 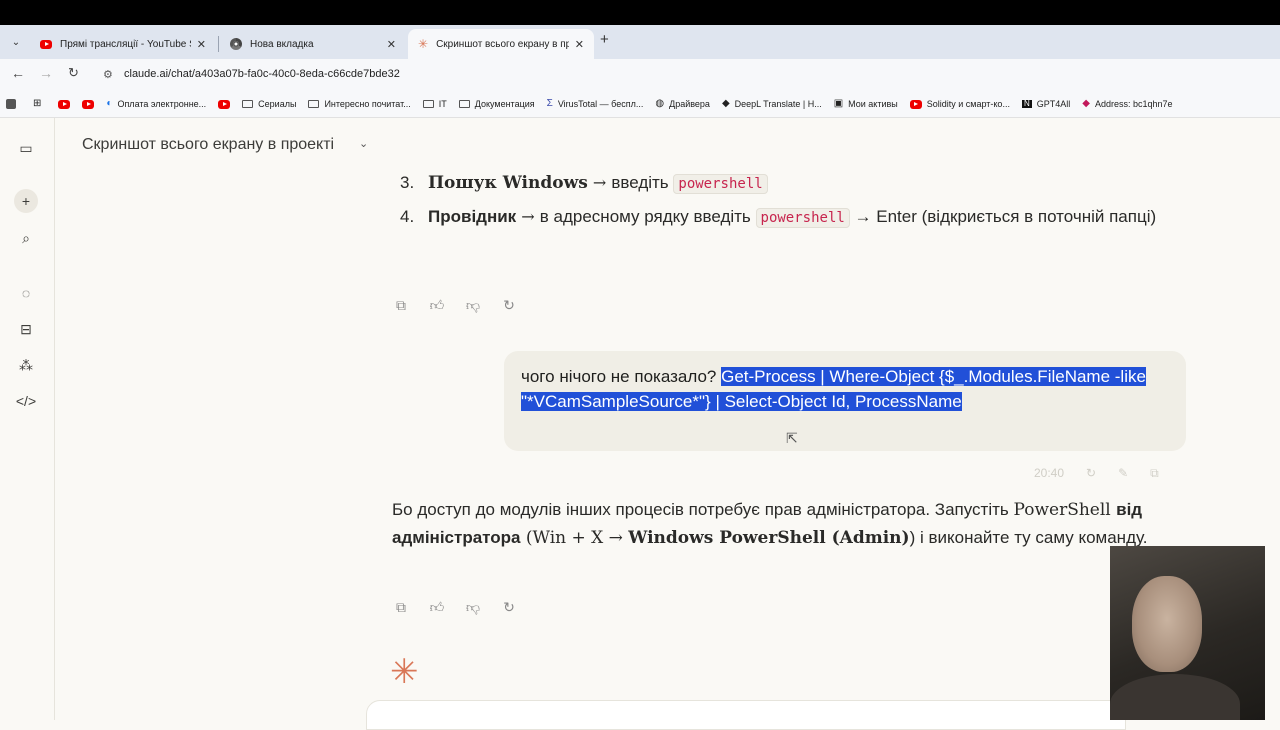 What do you see at coordinates (1086, 103) in the screenshot?
I see `gem-icon: ◆` at bounding box center [1086, 103].